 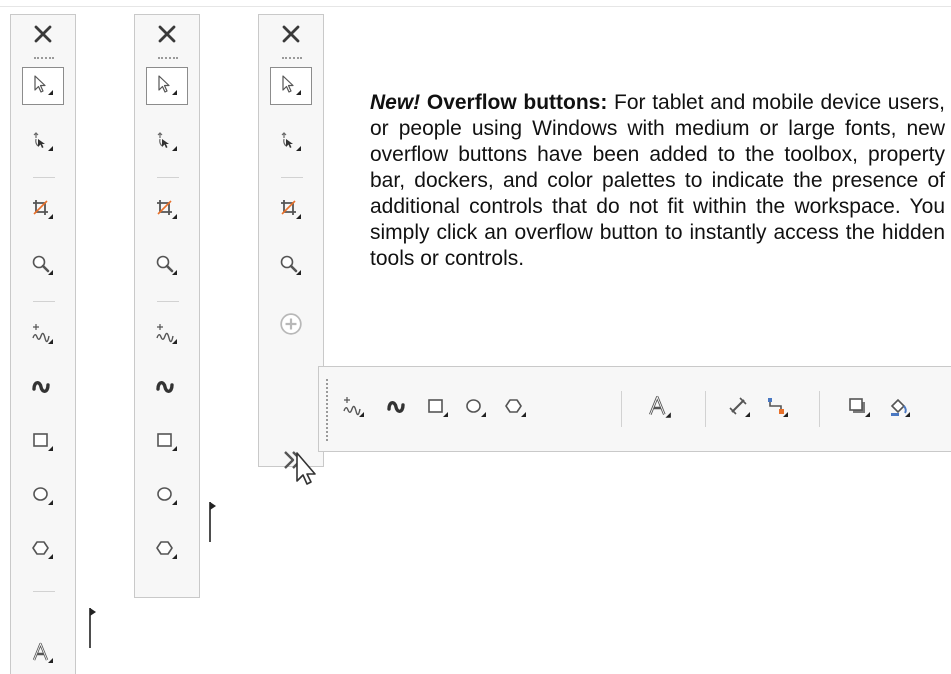 What do you see at coordinates (475, 6) in the screenshot?
I see `top-divider` at bounding box center [475, 6].